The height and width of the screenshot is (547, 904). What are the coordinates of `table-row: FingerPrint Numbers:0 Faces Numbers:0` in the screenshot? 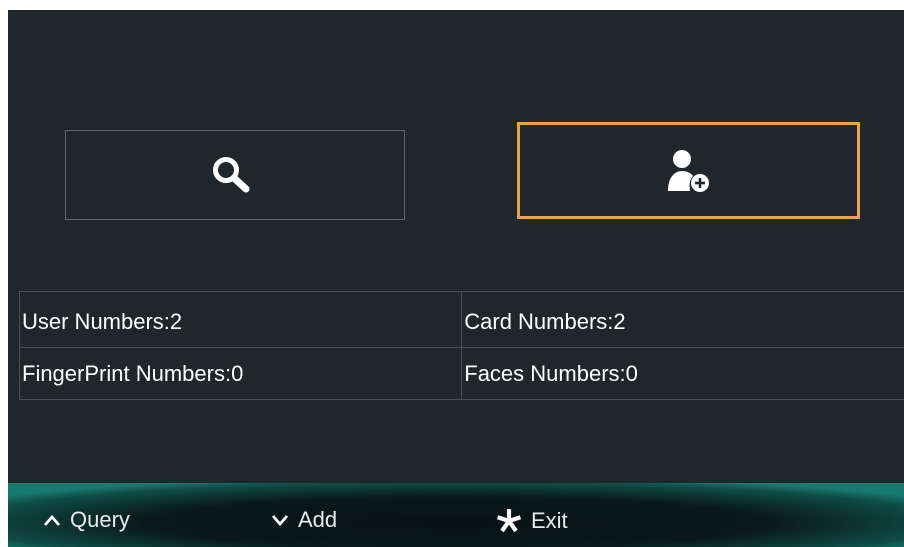 It's located at (461, 373).